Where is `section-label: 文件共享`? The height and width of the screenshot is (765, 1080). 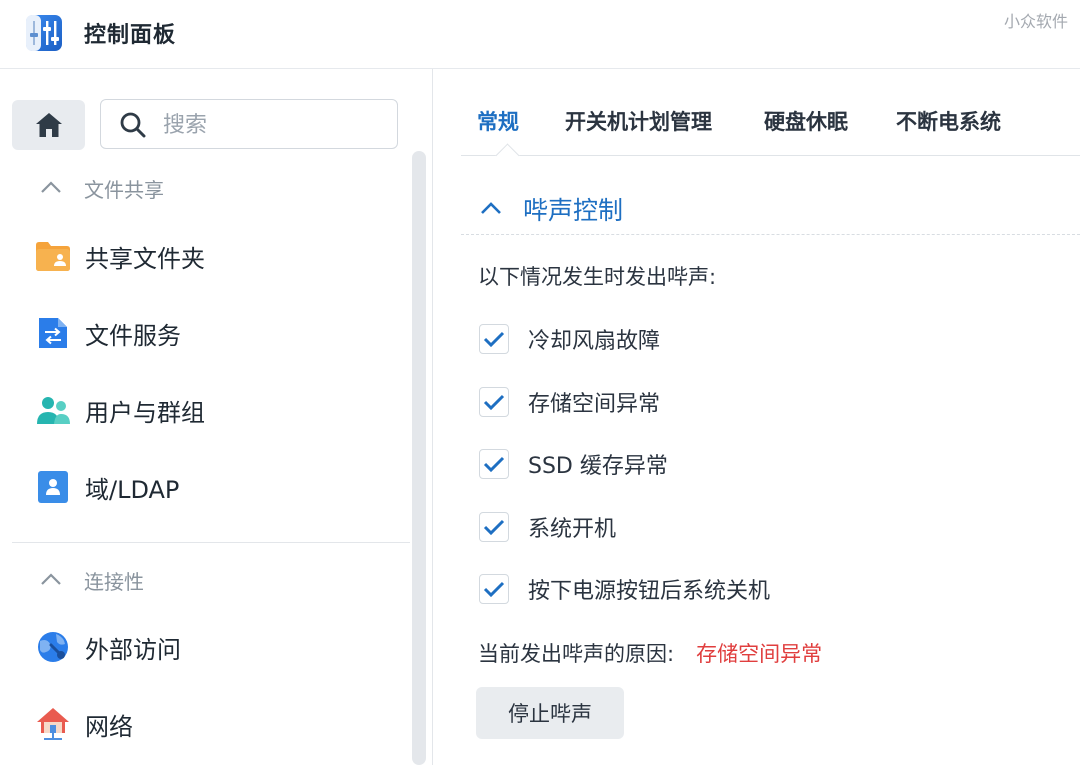
section-label: 文件共享 is located at coordinates (124, 189).